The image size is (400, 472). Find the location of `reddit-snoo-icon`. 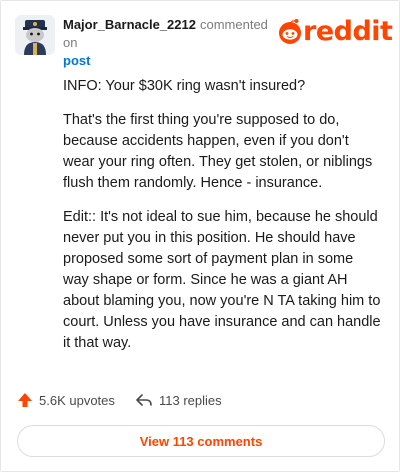

reddit-snoo-icon is located at coordinates (290, 31).